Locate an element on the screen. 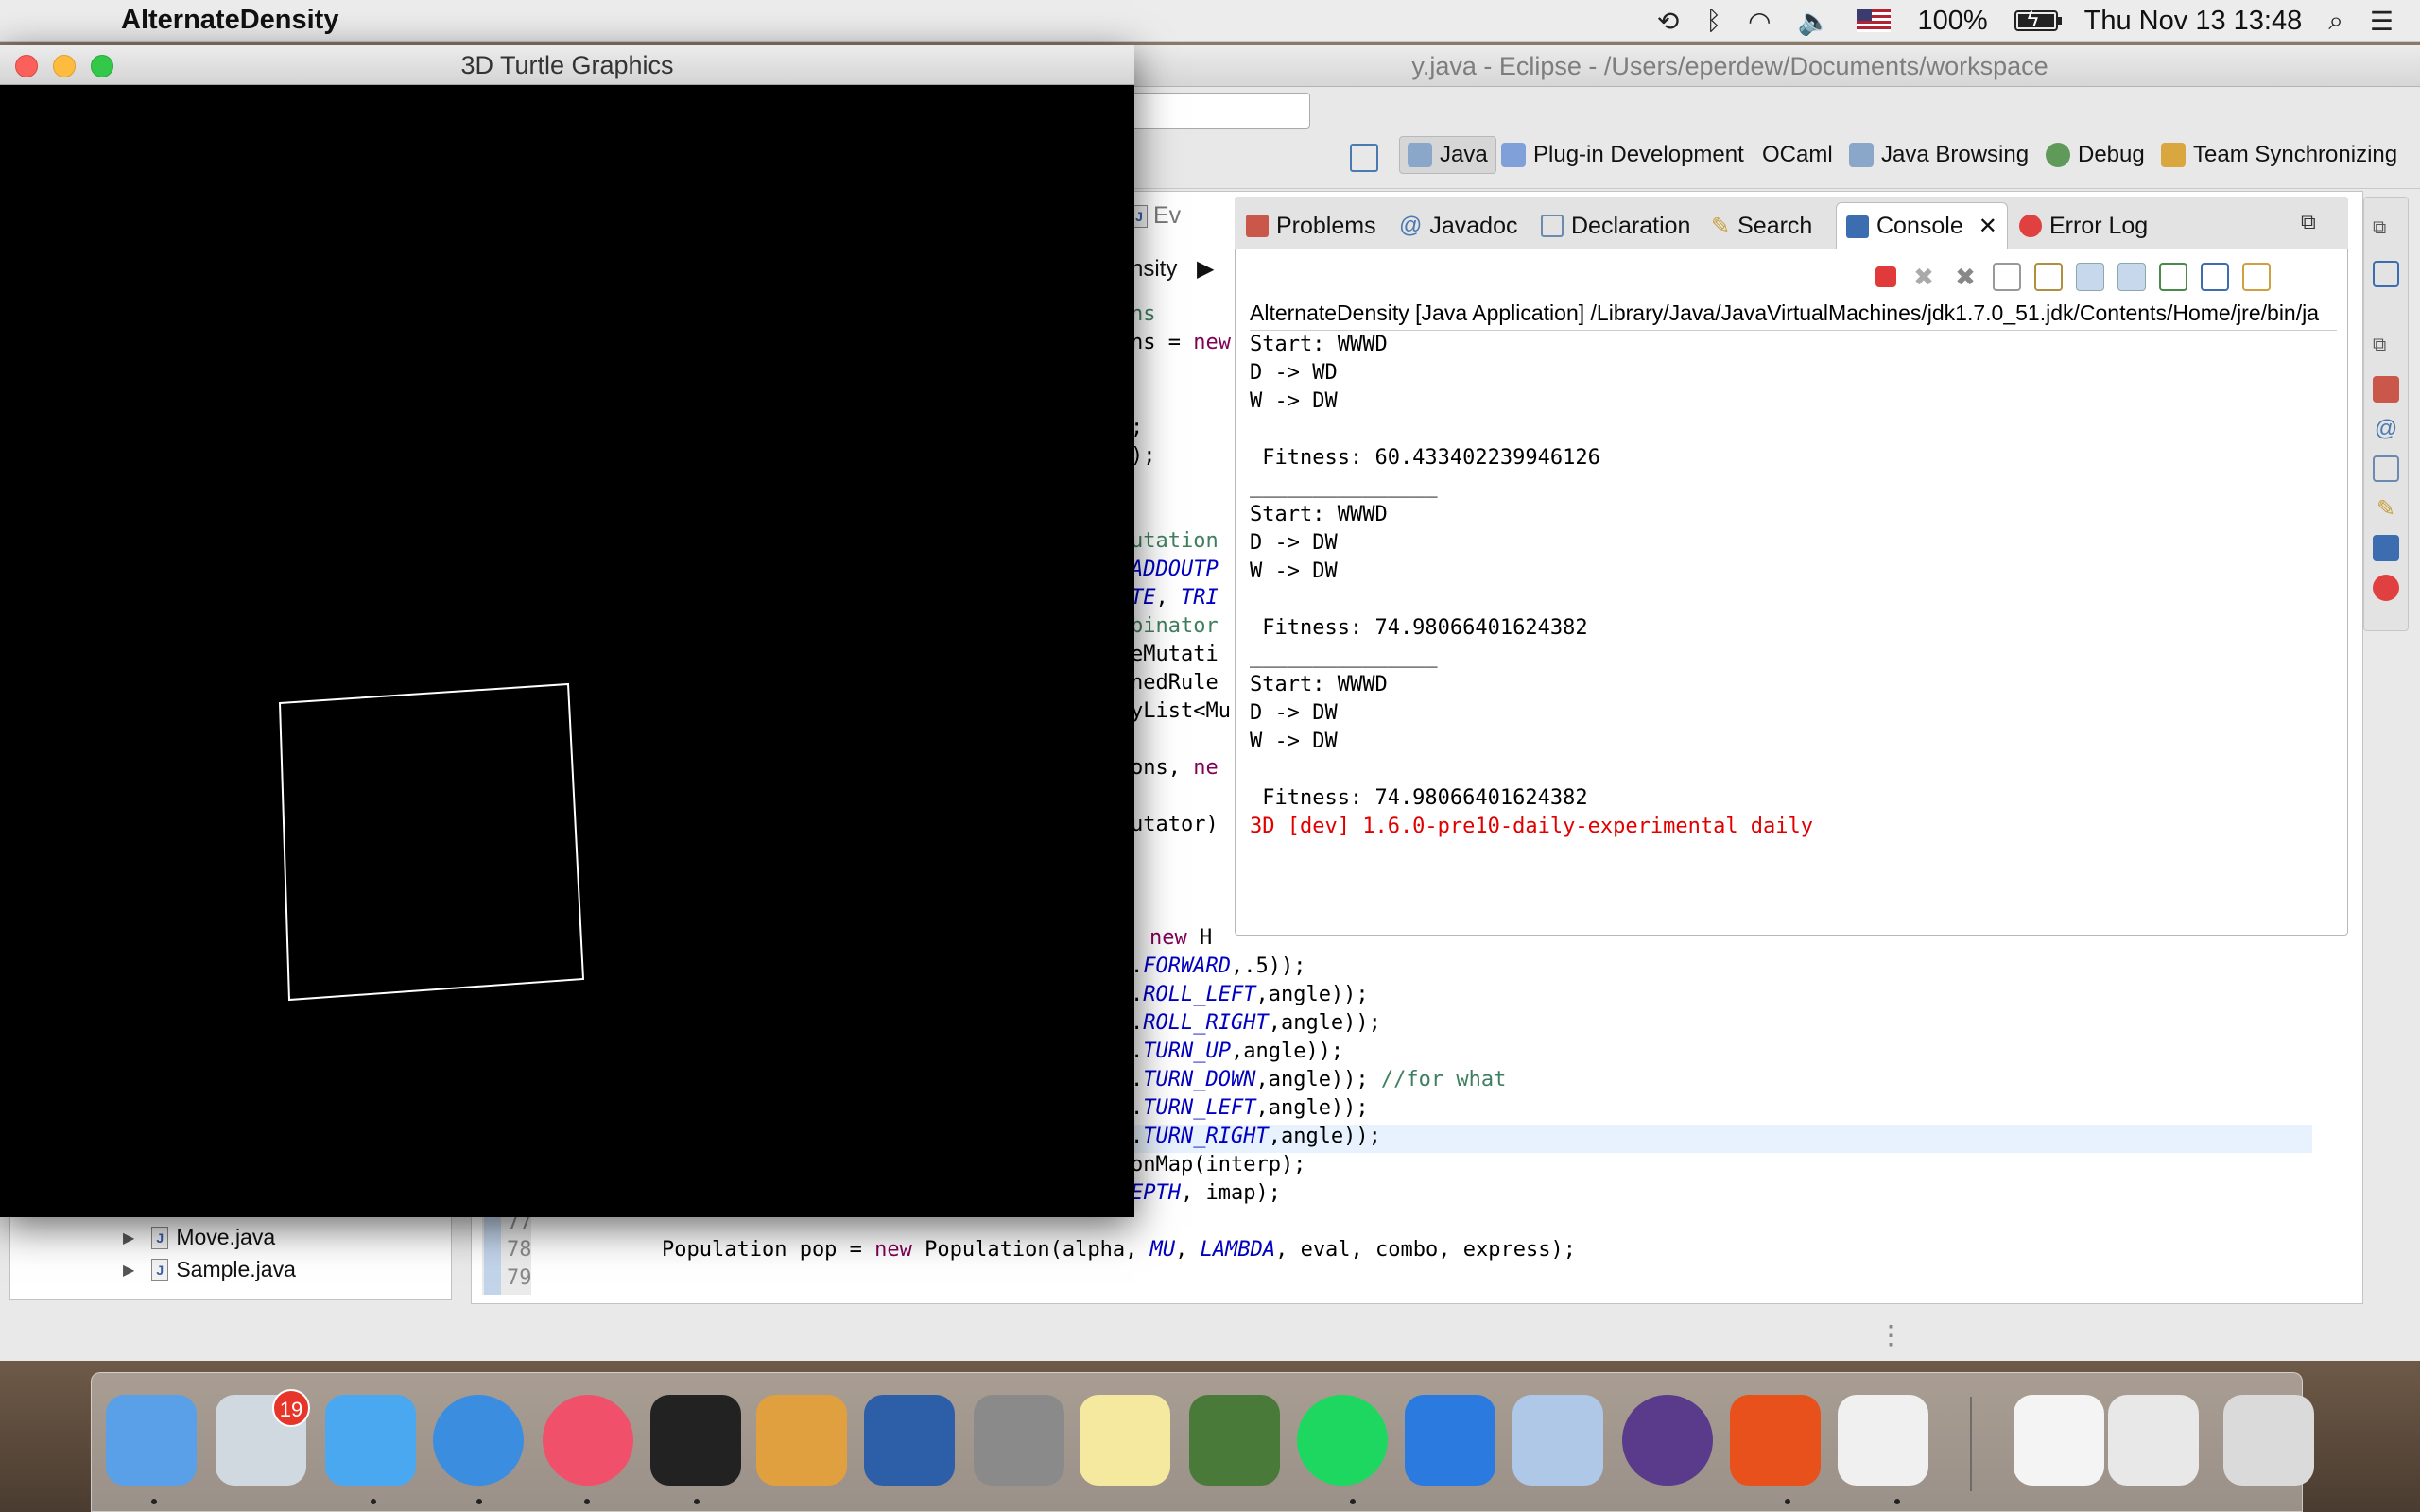 Image resolution: width=2420 pixels, height=1512 pixels. pin-console-icon is located at coordinates (2173, 277).